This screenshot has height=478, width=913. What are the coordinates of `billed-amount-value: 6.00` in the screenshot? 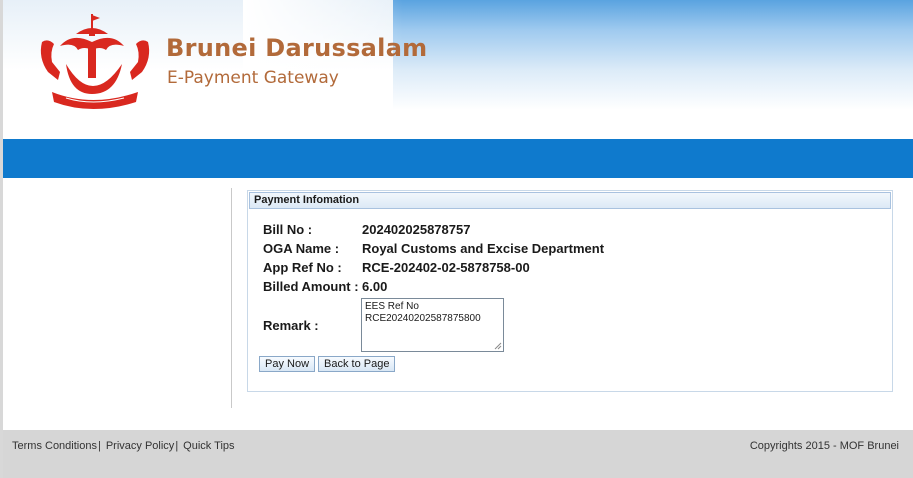 It's located at (375, 286).